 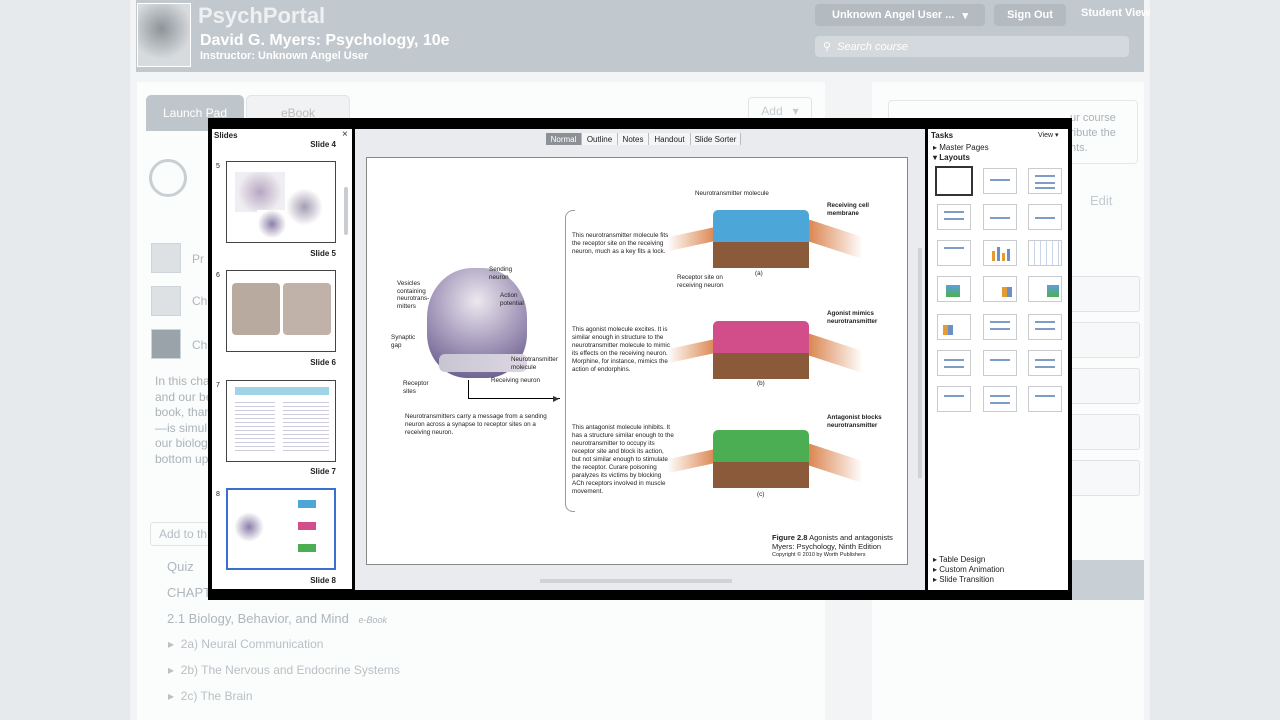 What do you see at coordinates (1101, 200) in the screenshot?
I see `edit-link: Edit` at bounding box center [1101, 200].